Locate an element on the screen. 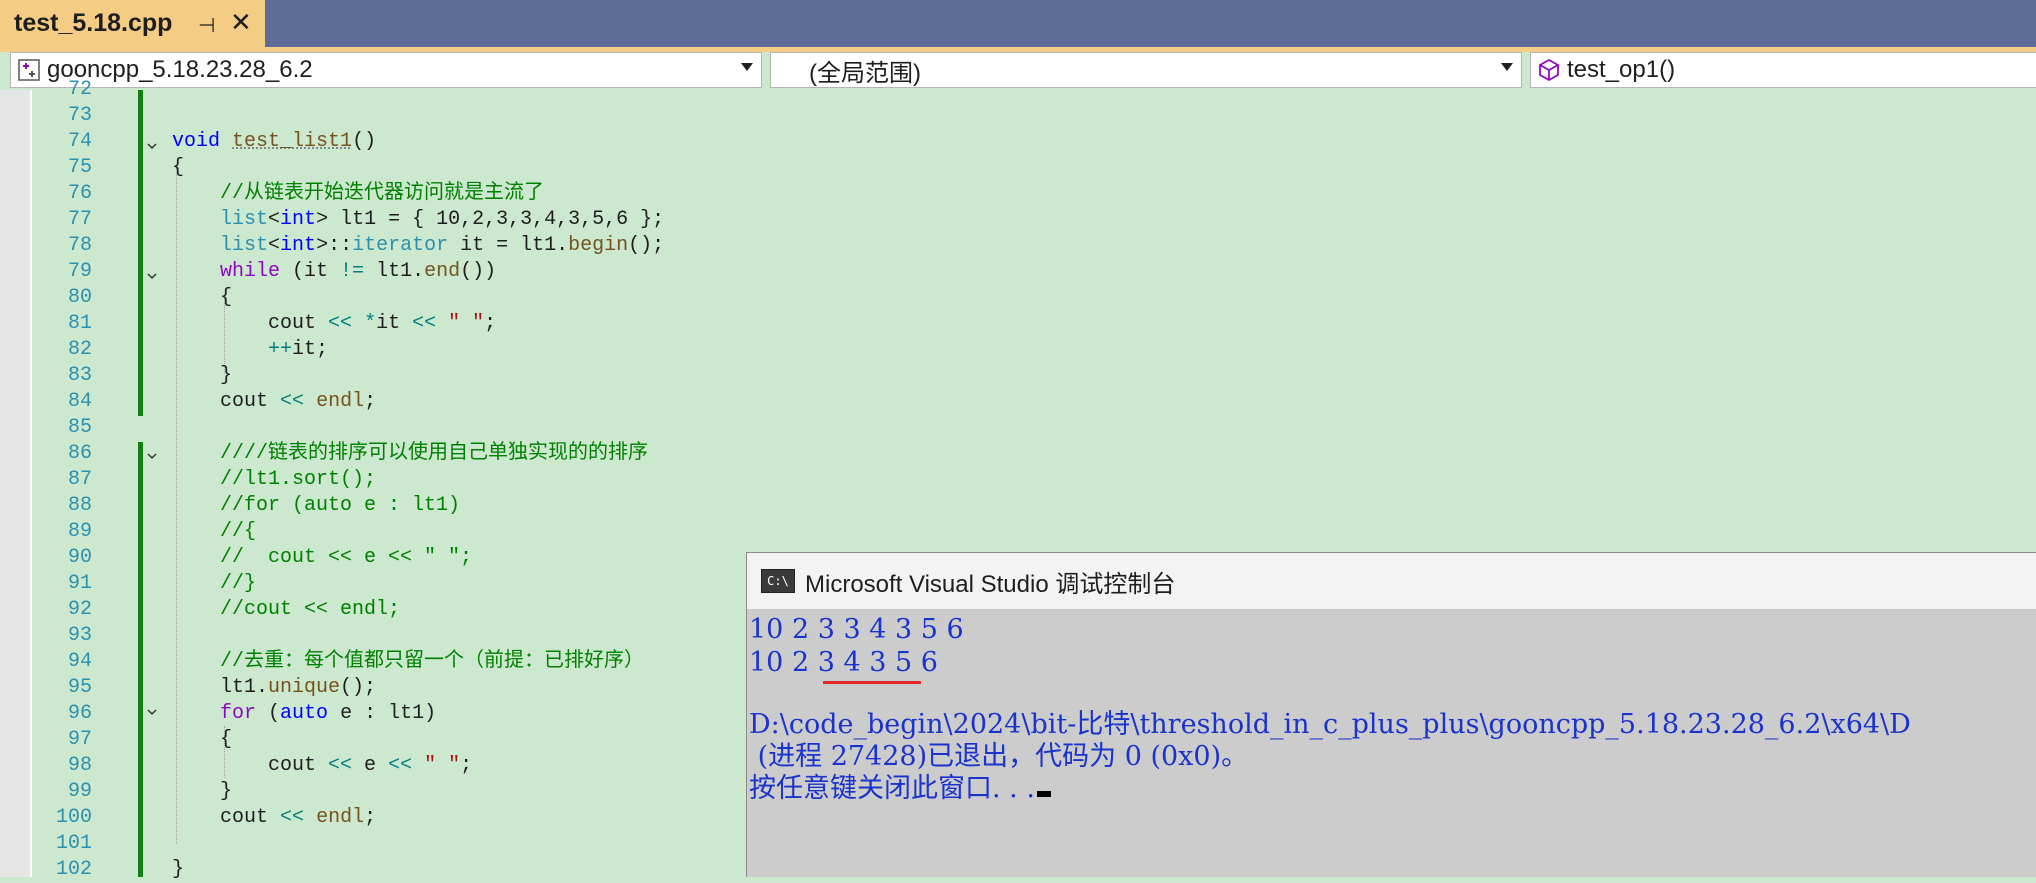 This screenshot has width=2036, height=883. line-number: 78 is located at coordinates (79, 245).